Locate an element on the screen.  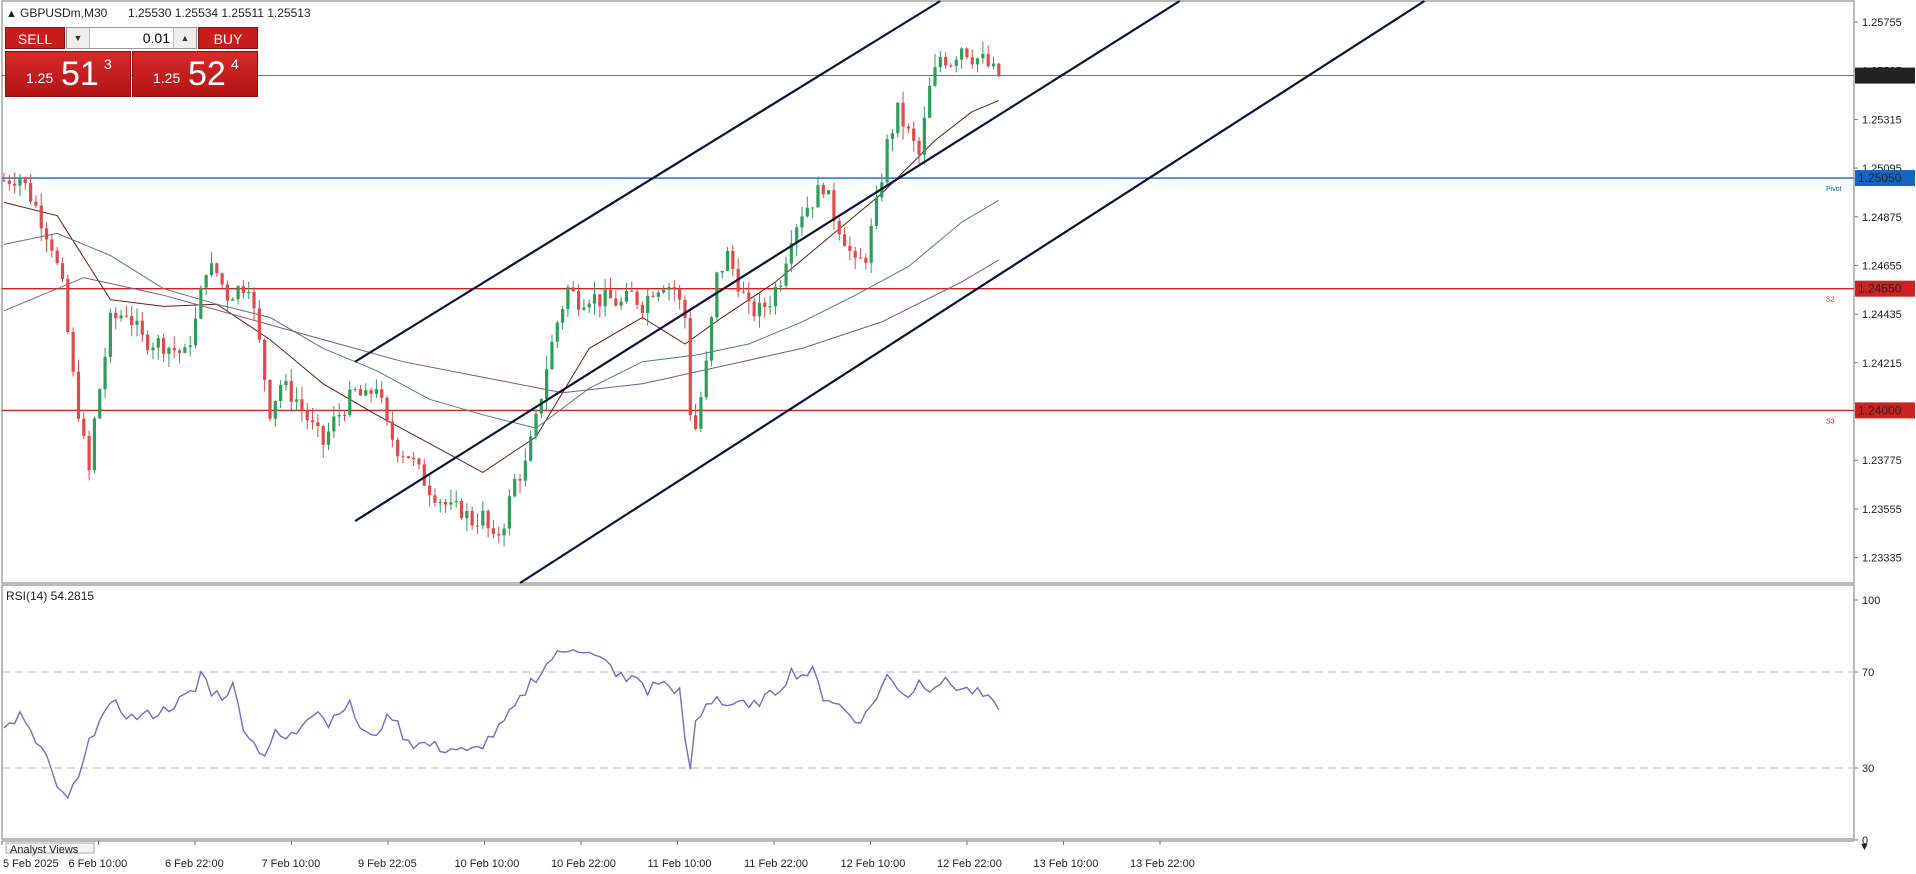
time-tick-label: 5 Feb 2025 is located at coordinates (31, 864).